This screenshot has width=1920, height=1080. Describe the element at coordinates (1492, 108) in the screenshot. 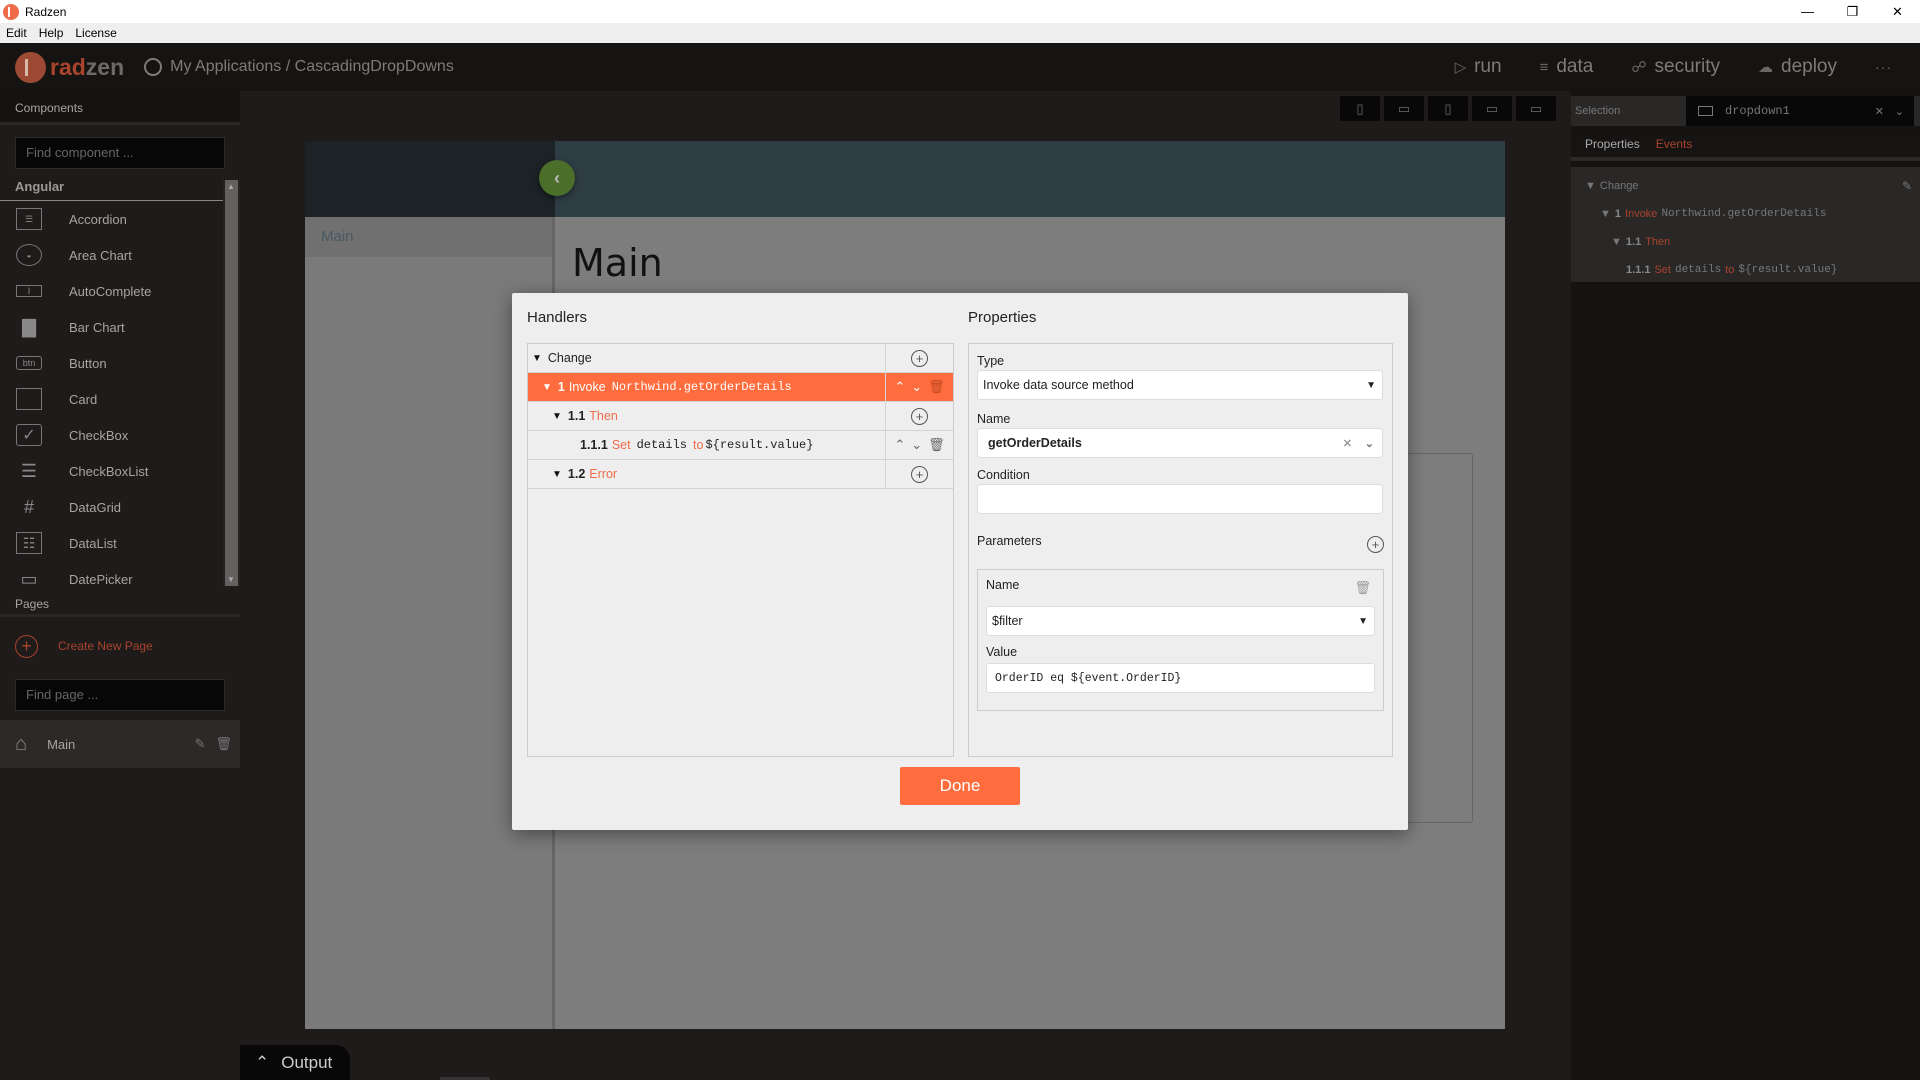

I see `laptop-icon: ▭` at that location.